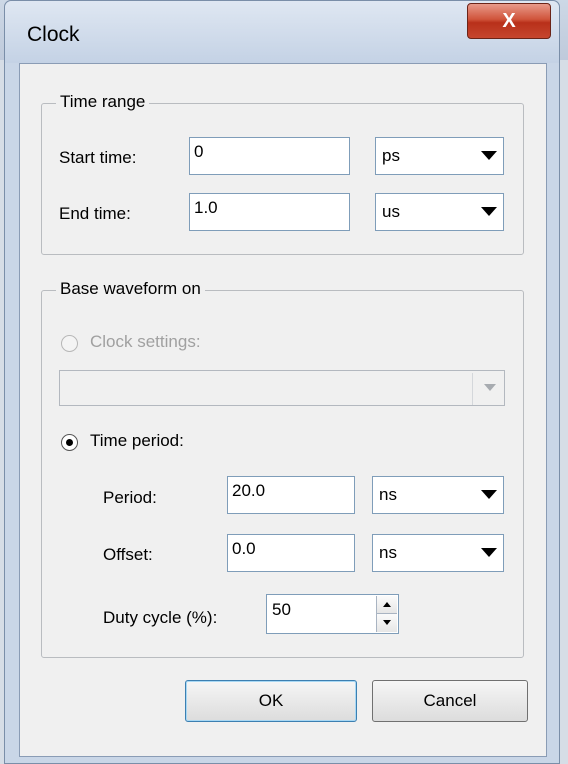  Describe the element at coordinates (130, 289) in the screenshot. I see `base-waveform-legend: Base waveform on` at that location.